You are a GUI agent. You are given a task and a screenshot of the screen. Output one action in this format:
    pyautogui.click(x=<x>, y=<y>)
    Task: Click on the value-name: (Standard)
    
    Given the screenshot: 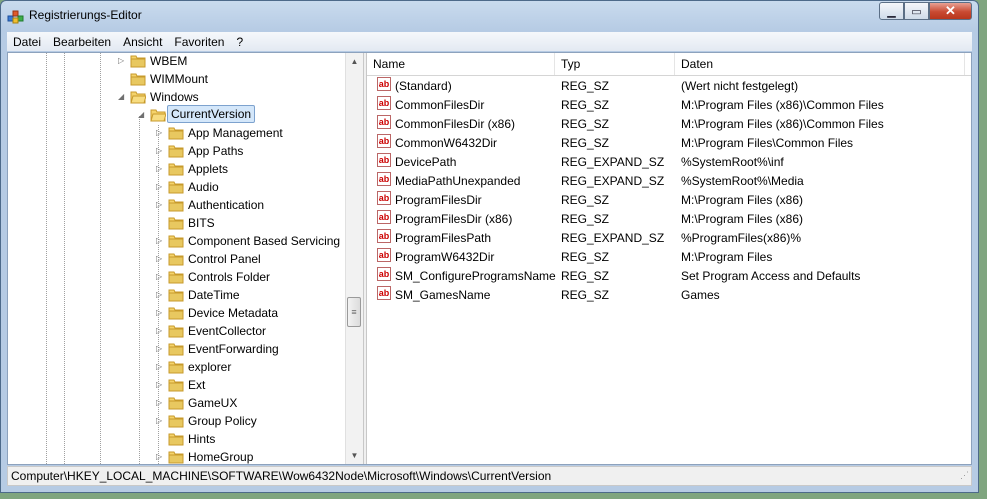 What is the action you would take?
    pyautogui.click(x=423, y=86)
    